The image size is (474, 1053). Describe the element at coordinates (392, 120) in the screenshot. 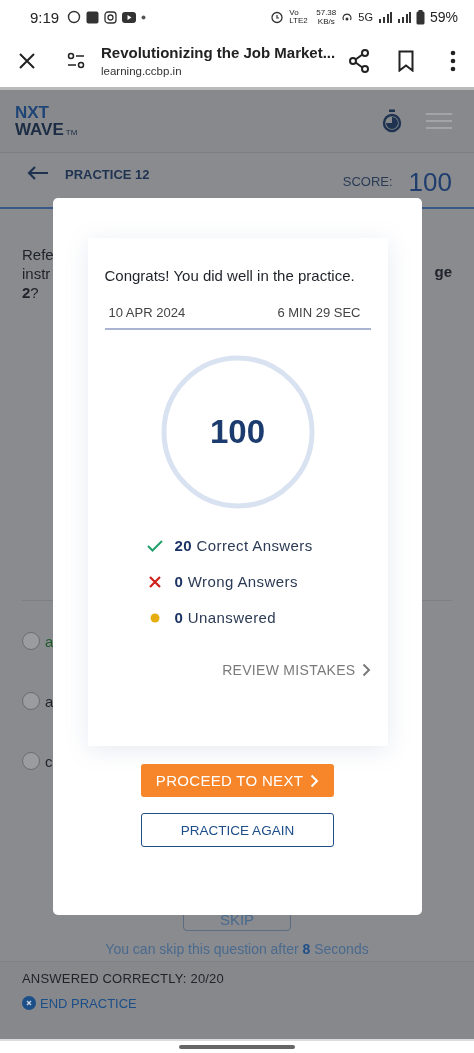

I see `stopwatch-icon` at that location.